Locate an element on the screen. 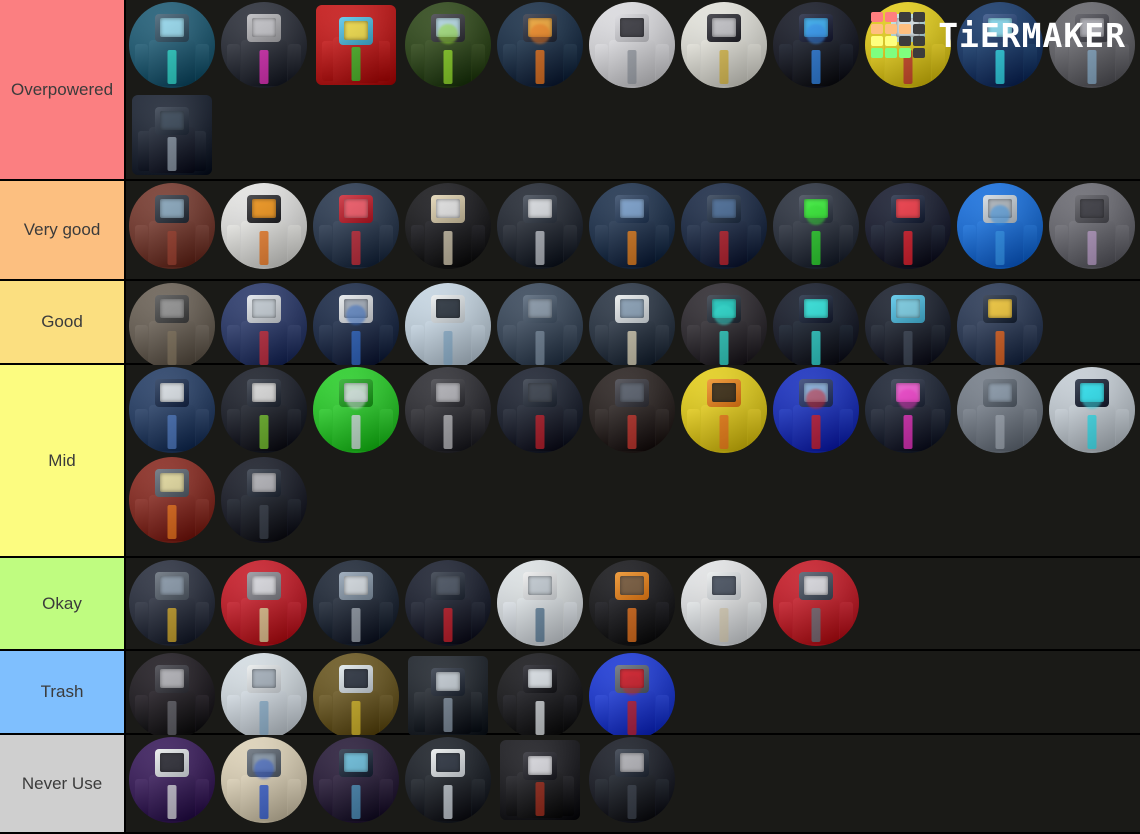 The image size is (1140, 834). red-grey-speakerman-thumbnail is located at coordinates (816, 603).